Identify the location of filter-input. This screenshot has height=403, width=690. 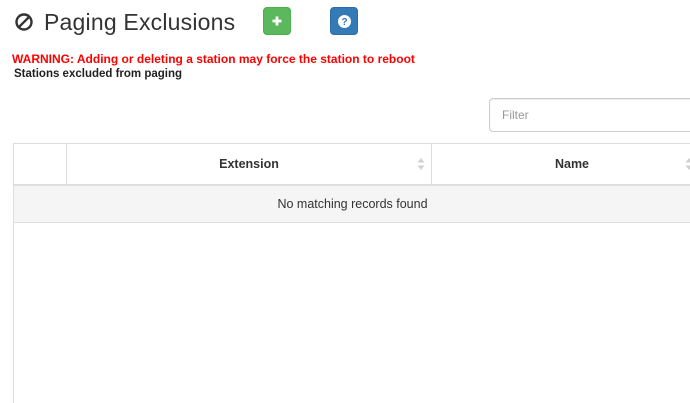
(589, 115).